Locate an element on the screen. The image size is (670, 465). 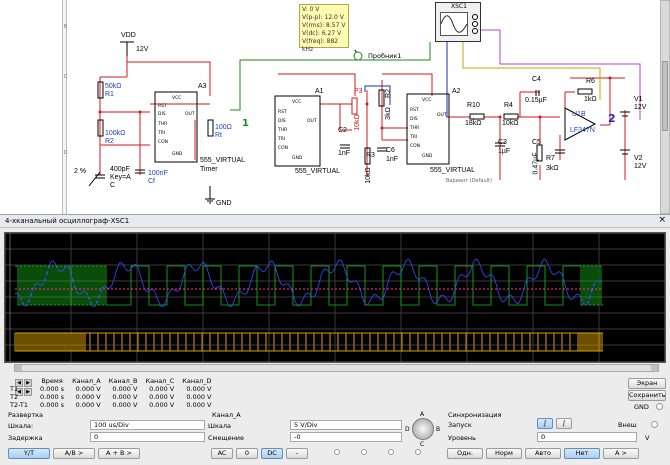
vdd-label: VDD is located at coordinates (128, 35).